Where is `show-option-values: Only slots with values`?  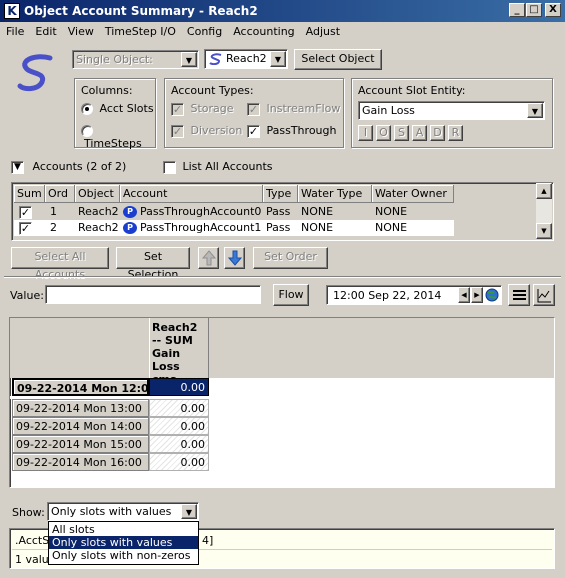 show-option-values: Only slots with values is located at coordinates (123, 542).